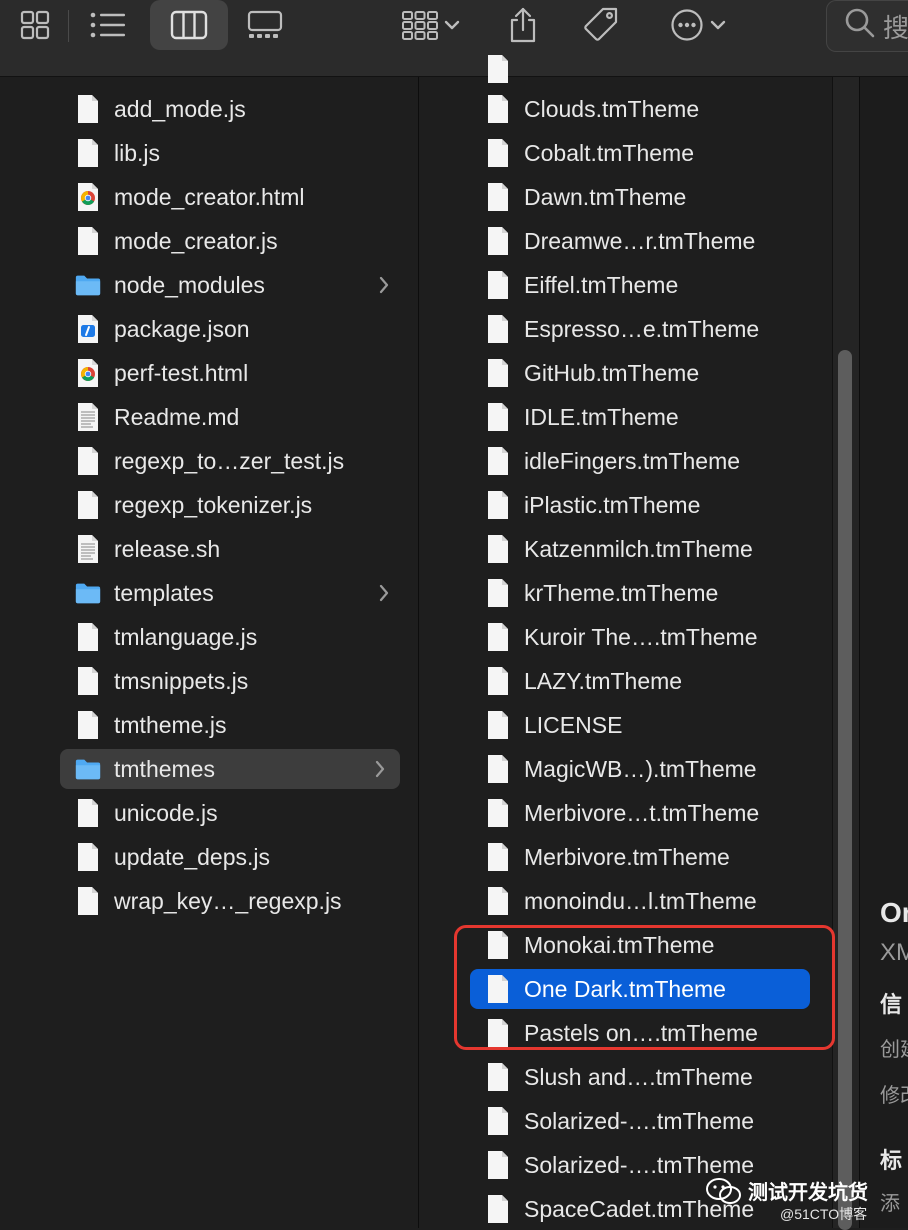 This screenshot has height=1230, width=908. I want to click on file-item-tmsnippets-js: tmsnippets.js, so click(239, 681).